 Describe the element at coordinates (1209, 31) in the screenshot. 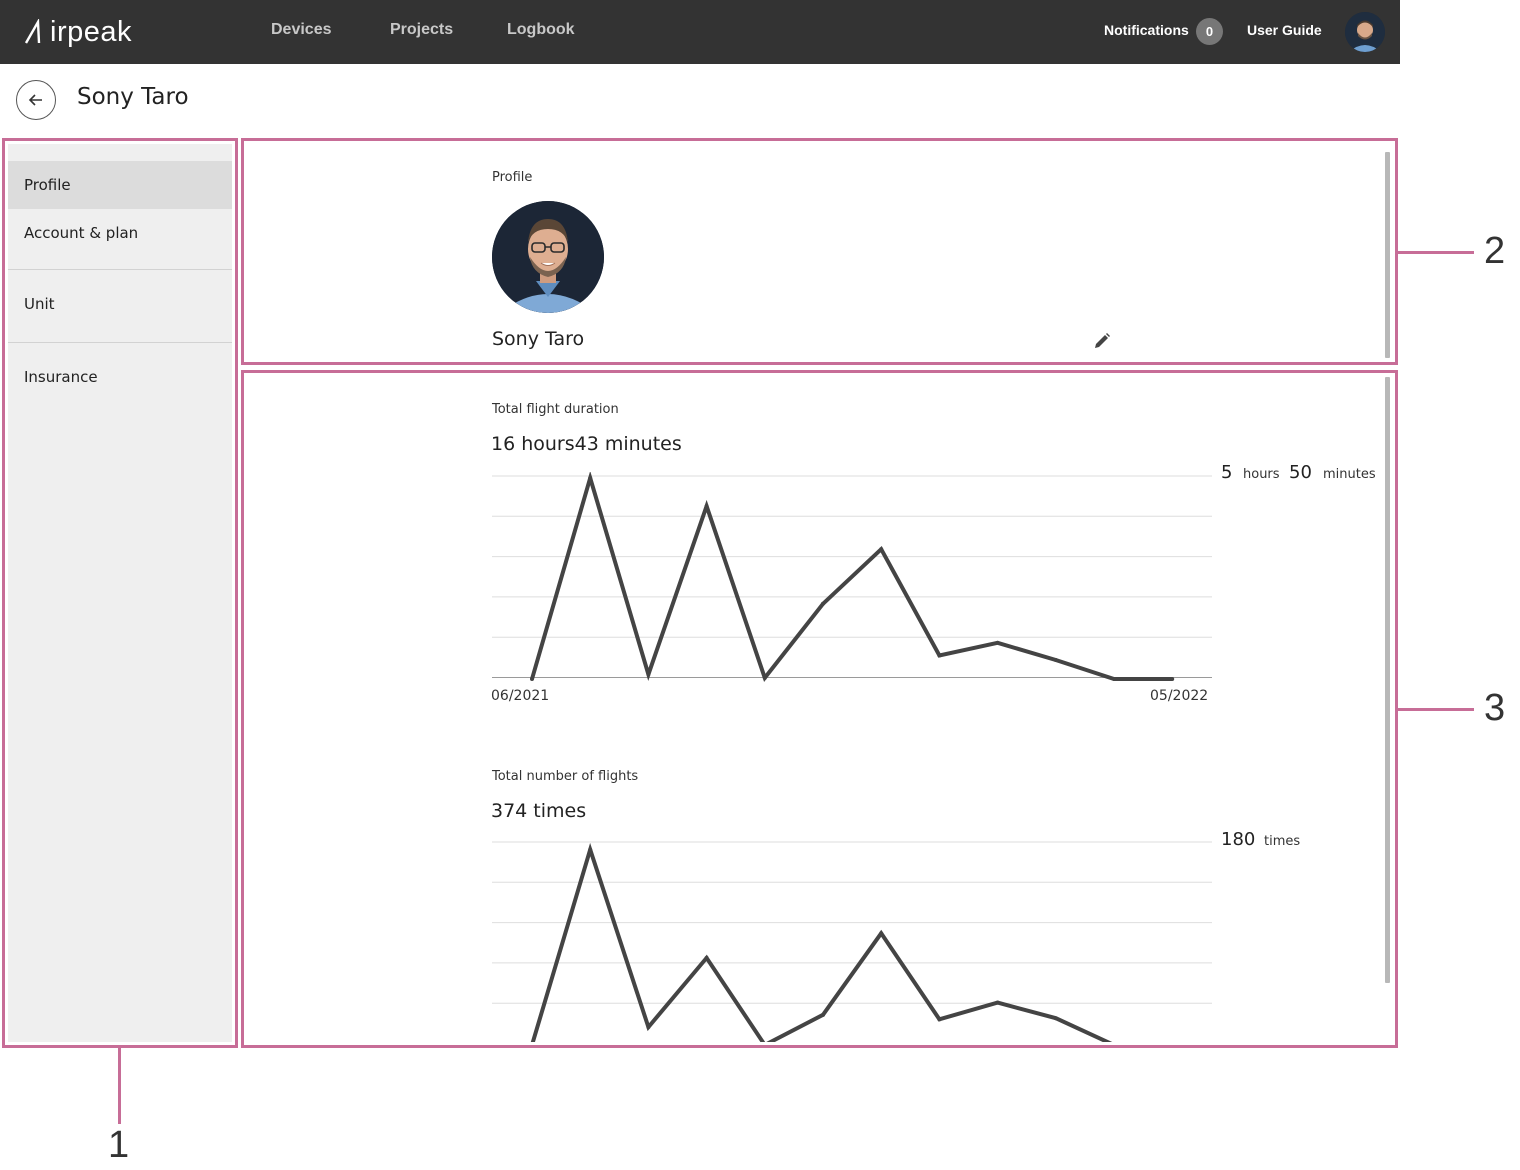

I see `notifications-count-badge: 0` at that location.